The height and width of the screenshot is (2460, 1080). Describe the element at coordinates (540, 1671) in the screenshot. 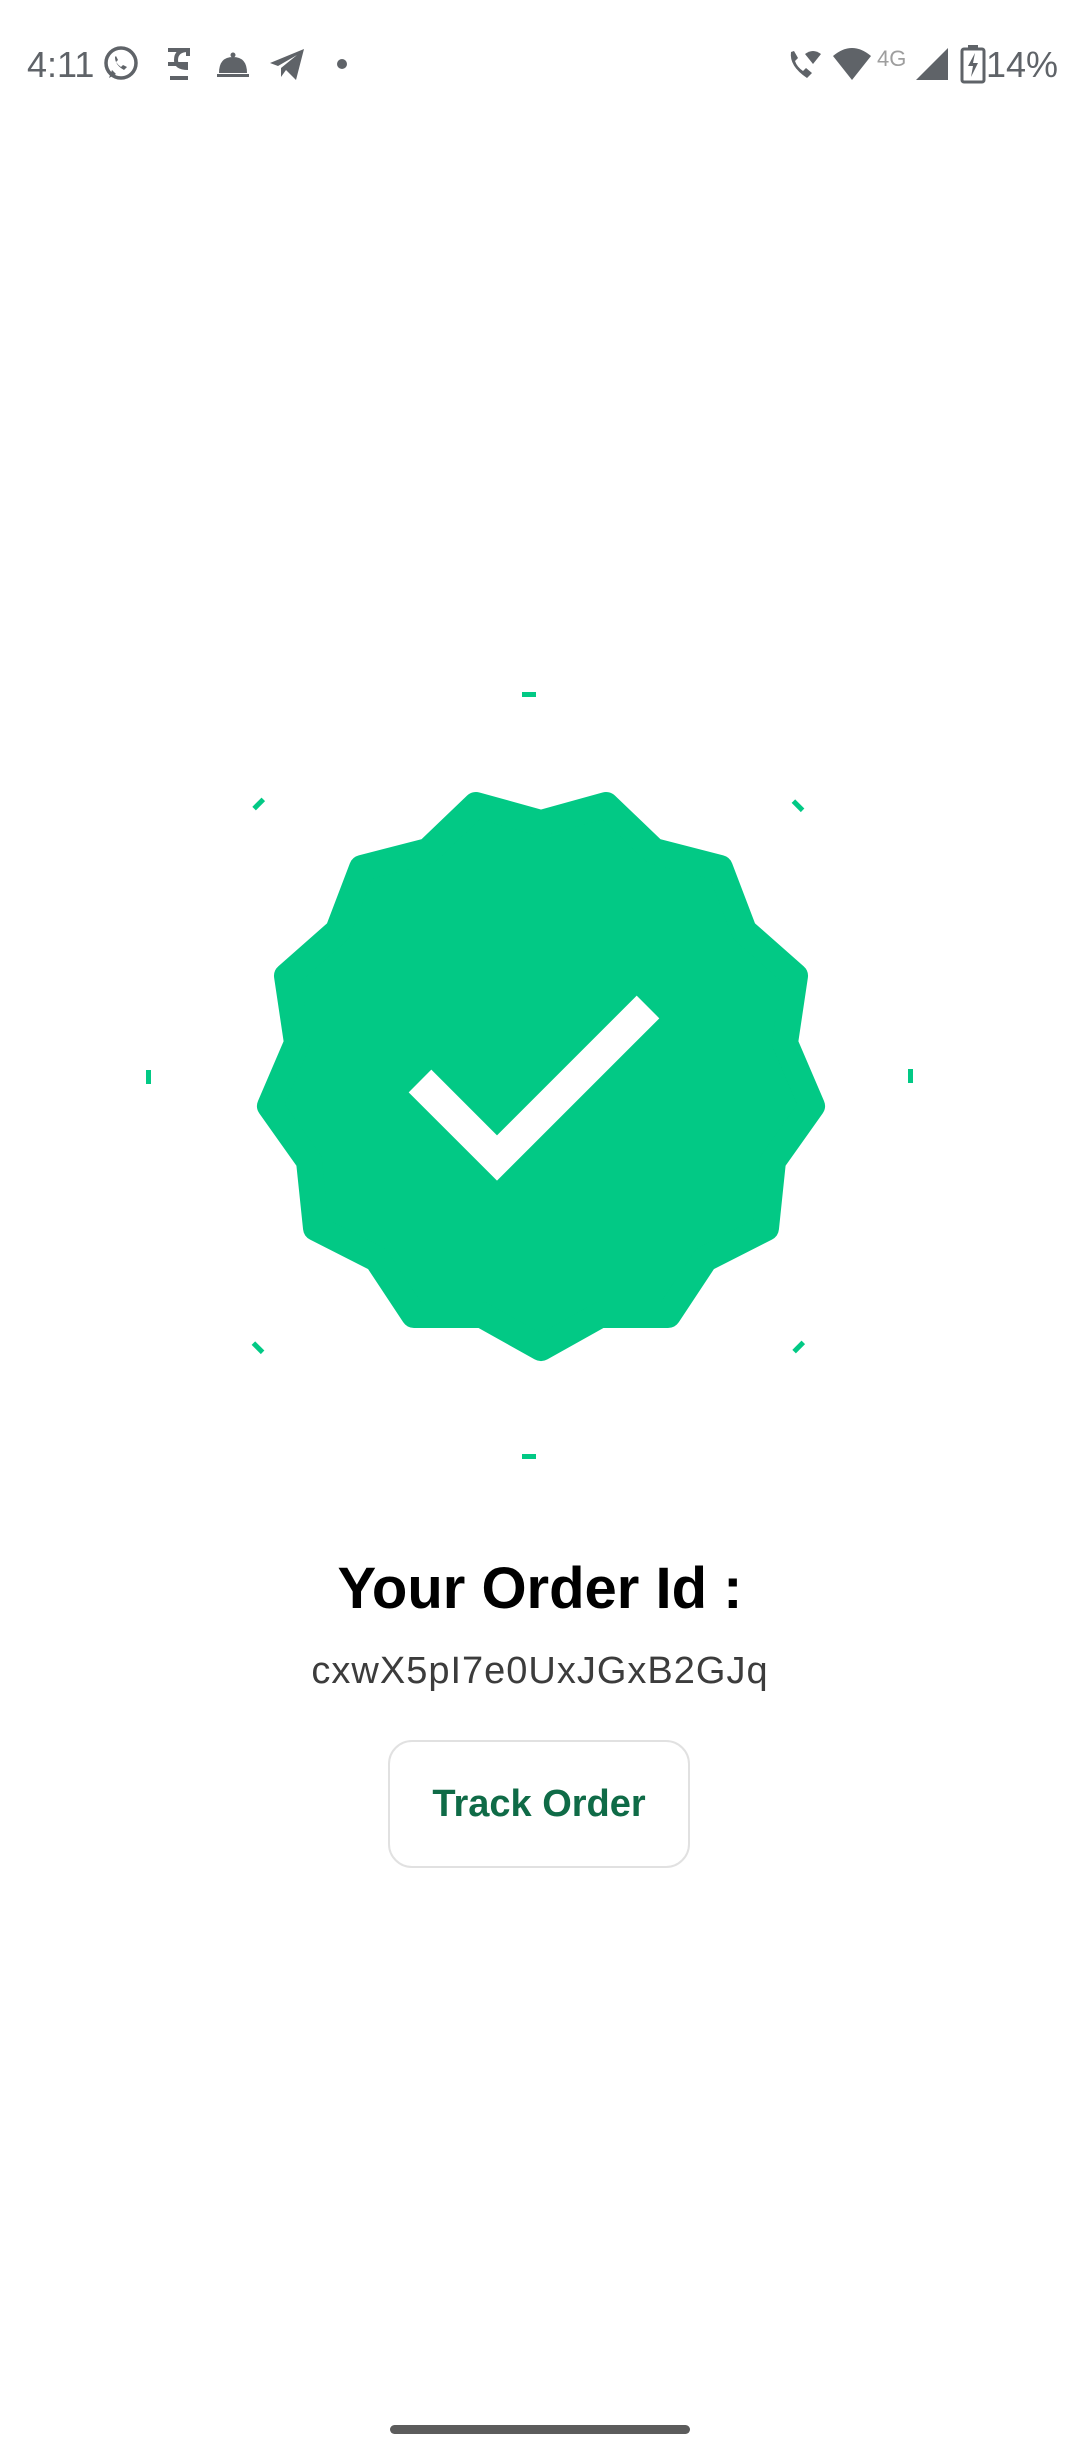

I see `order-id-value: cxwX5pI7e0UxJGxB2GJq` at that location.